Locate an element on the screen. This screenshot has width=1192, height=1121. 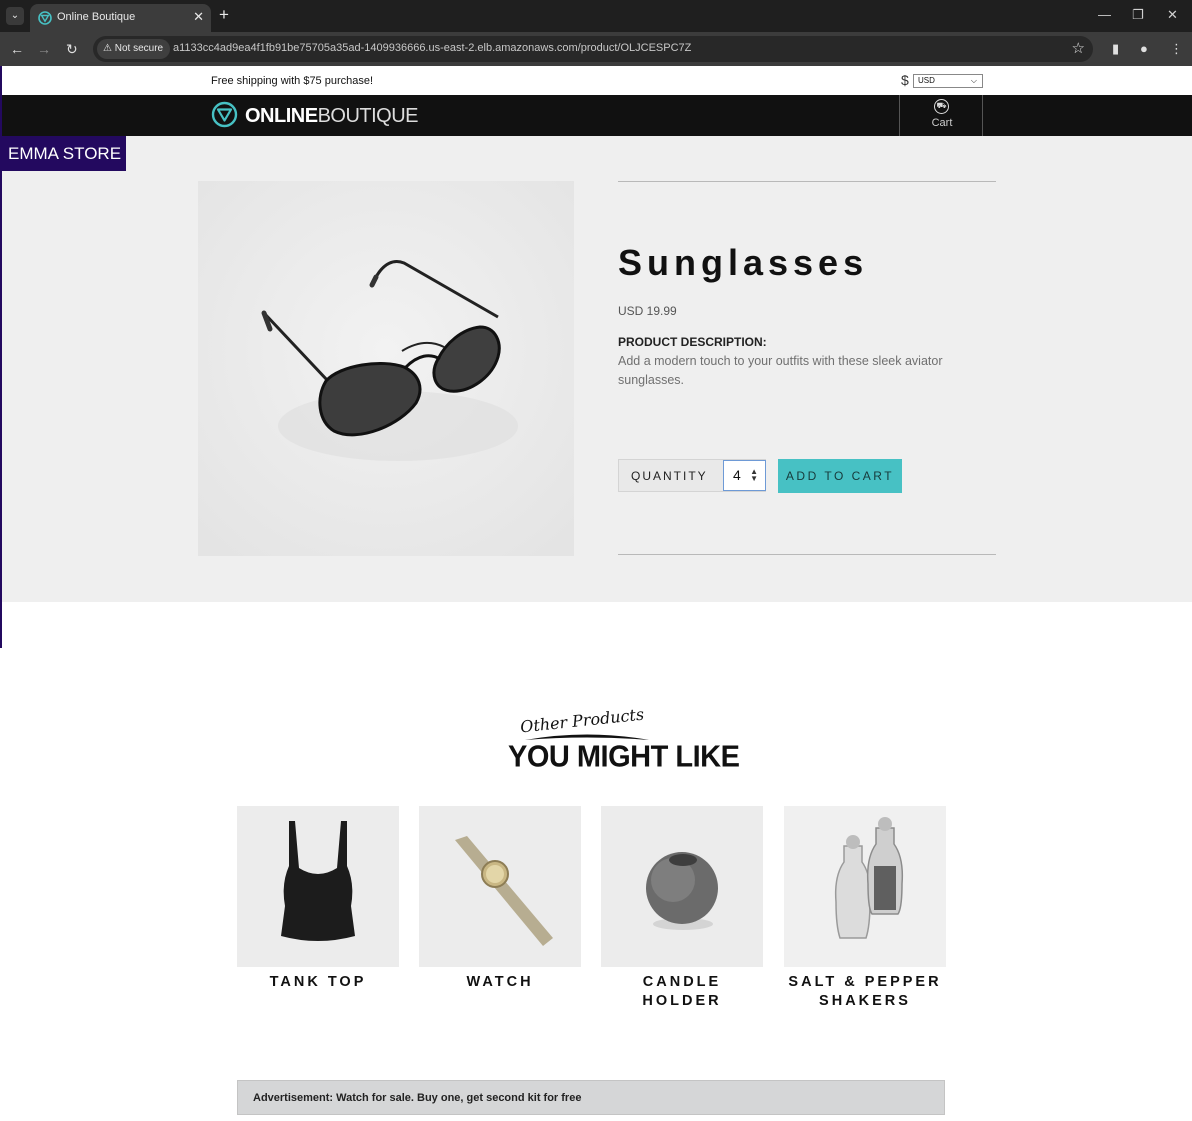
quantity-value: 4 is located at coordinates (737, 475).